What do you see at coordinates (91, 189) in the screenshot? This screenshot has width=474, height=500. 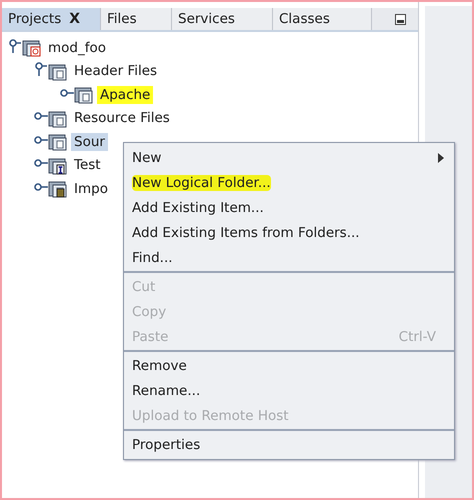 I see `tree-item: Impo` at bounding box center [91, 189].